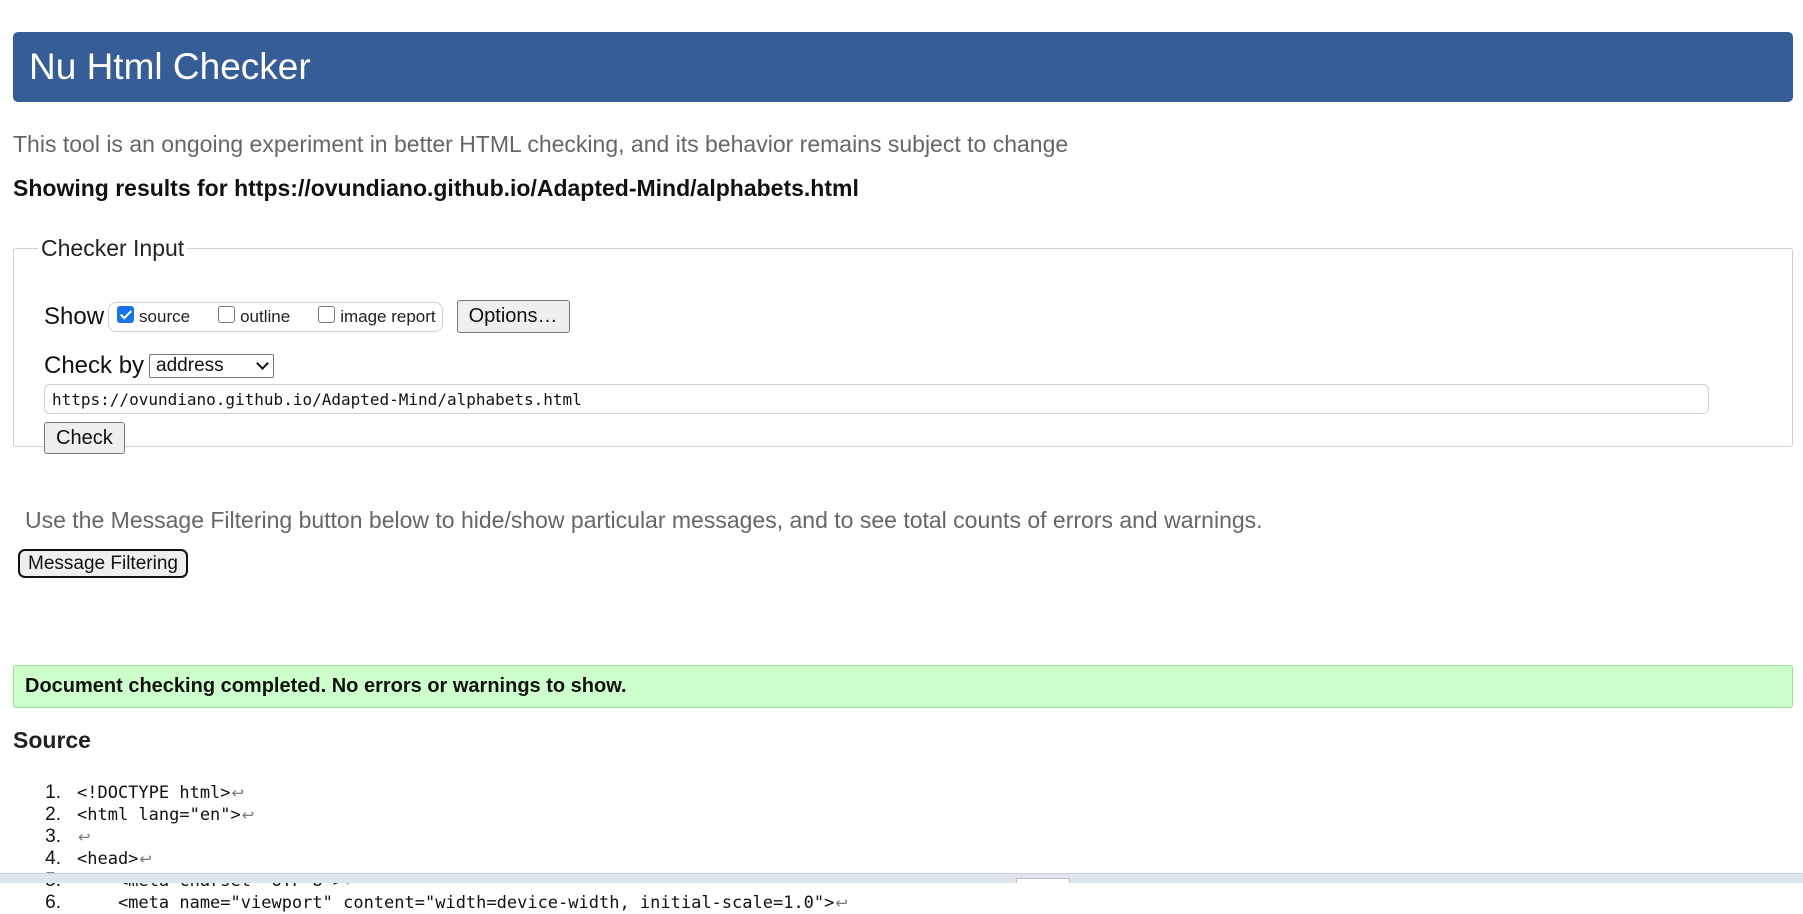  What do you see at coordinates (53, 792) in the screenshot?
I see `line-number: 1.` at bounding box center [53, 792].